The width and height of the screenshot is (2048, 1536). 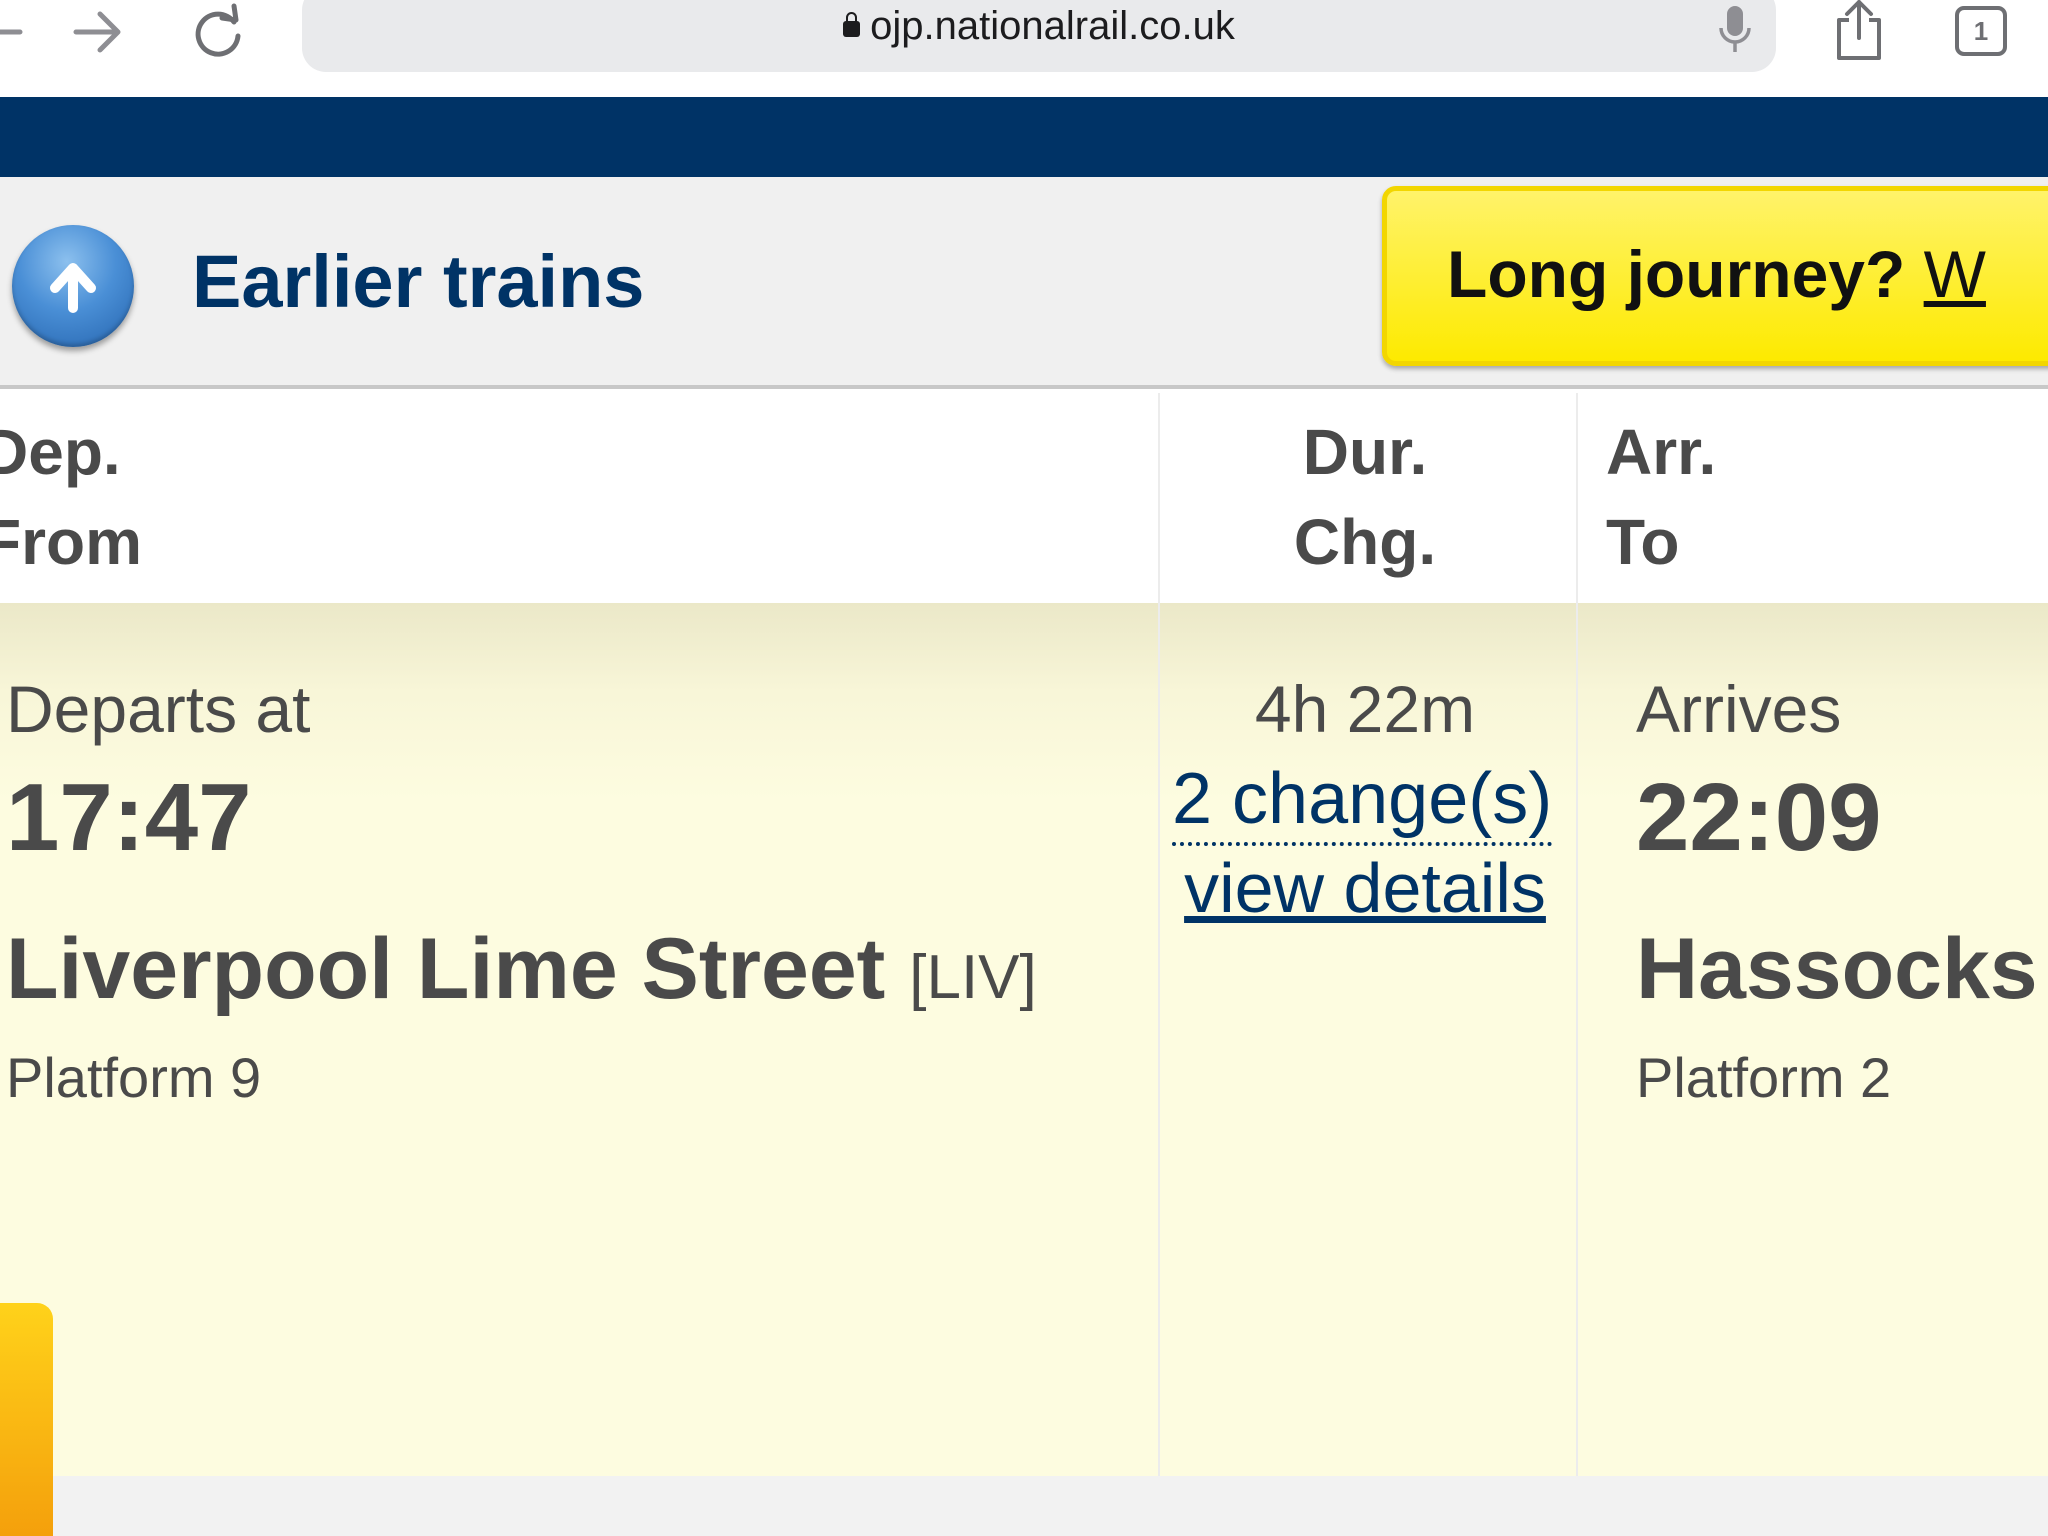 What do you see at coordinates (1859, 31) in the screenshot?
I see `share-icon` at bounding box center [1859, 31].